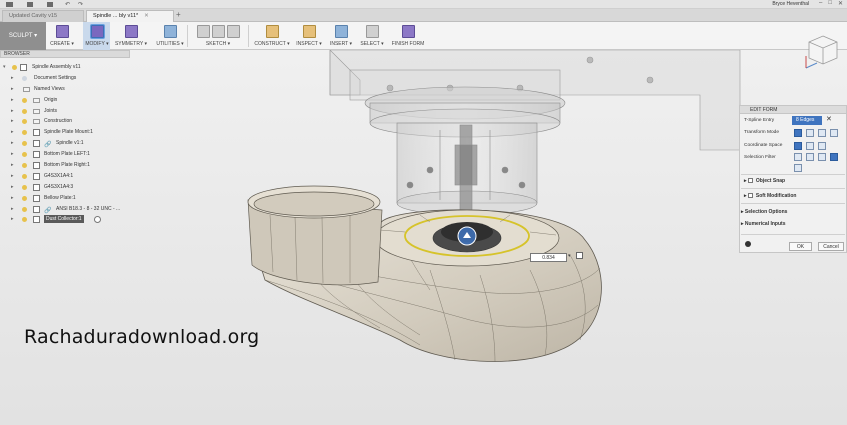 This screenshot has width=847, height=425. Describe the element at coordinates (548, 257) in the screenshot. I see `distance-input: 0.834` at that location.